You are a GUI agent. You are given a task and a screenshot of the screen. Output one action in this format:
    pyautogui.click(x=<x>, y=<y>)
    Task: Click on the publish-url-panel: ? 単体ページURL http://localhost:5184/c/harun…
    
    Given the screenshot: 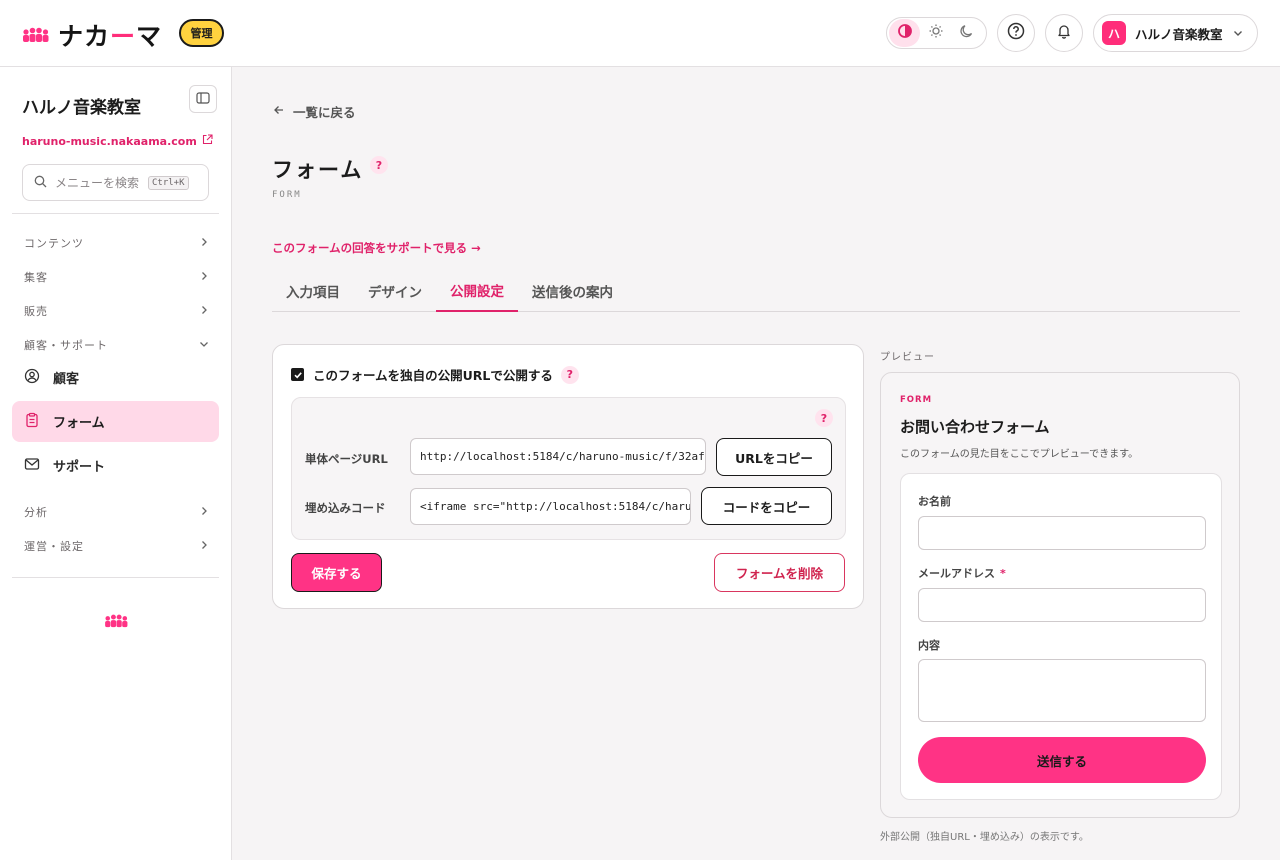 What is the action you would take?
    pyautogui.click(x=568, y=468)
    